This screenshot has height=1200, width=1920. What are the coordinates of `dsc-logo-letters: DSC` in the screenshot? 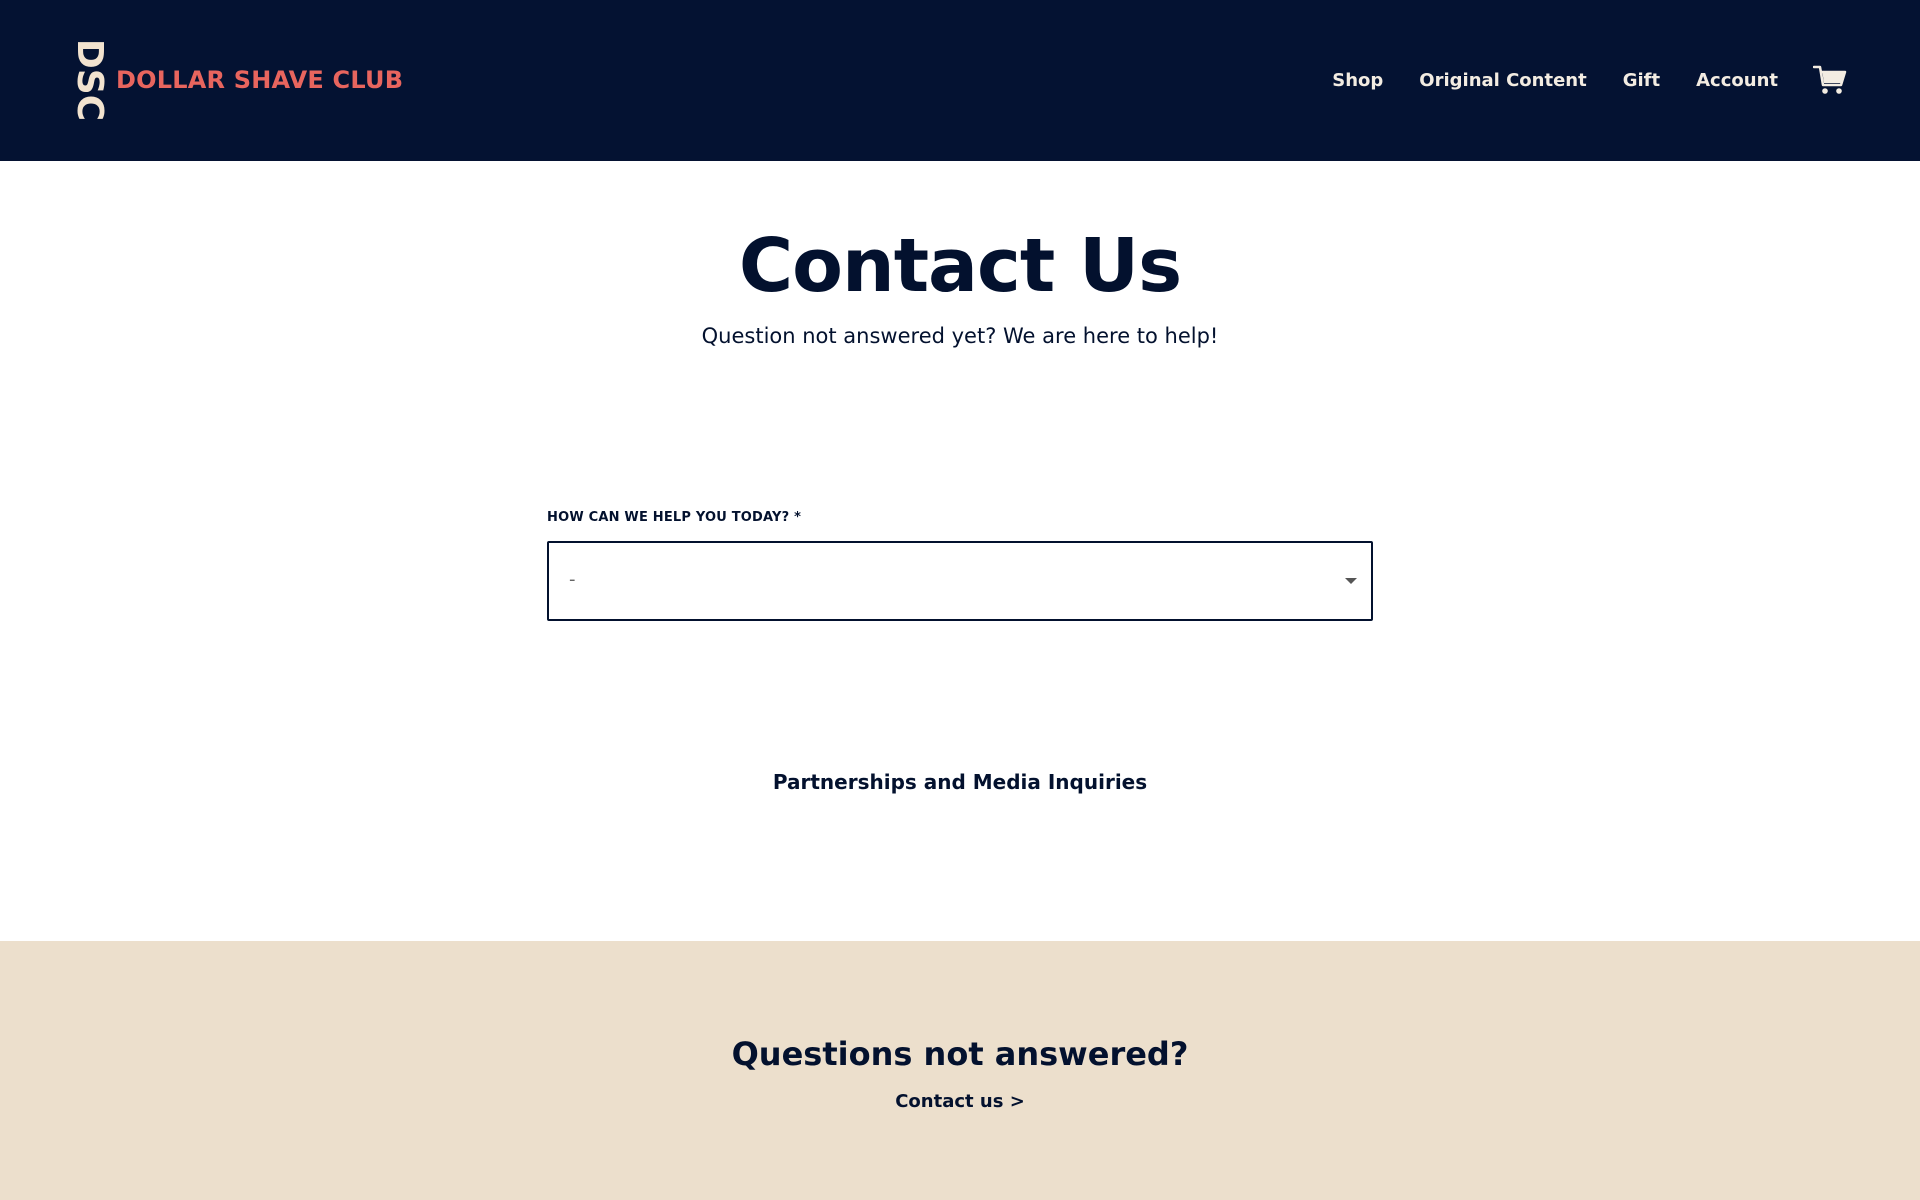 It's located at (90, 80).